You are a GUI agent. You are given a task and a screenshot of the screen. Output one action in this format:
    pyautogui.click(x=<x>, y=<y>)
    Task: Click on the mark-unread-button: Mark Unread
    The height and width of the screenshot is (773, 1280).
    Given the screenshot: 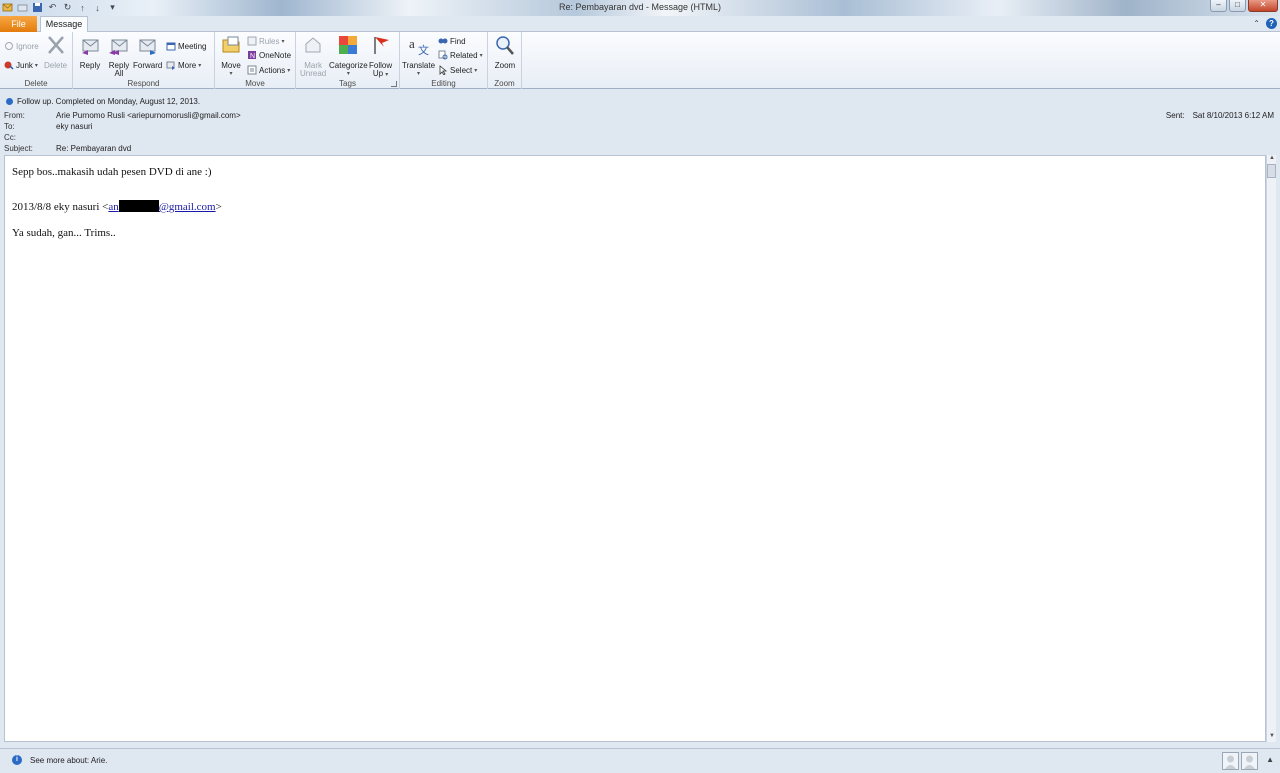 What is the action you would take?
    pyautogui.click(x=313, y=56)
    